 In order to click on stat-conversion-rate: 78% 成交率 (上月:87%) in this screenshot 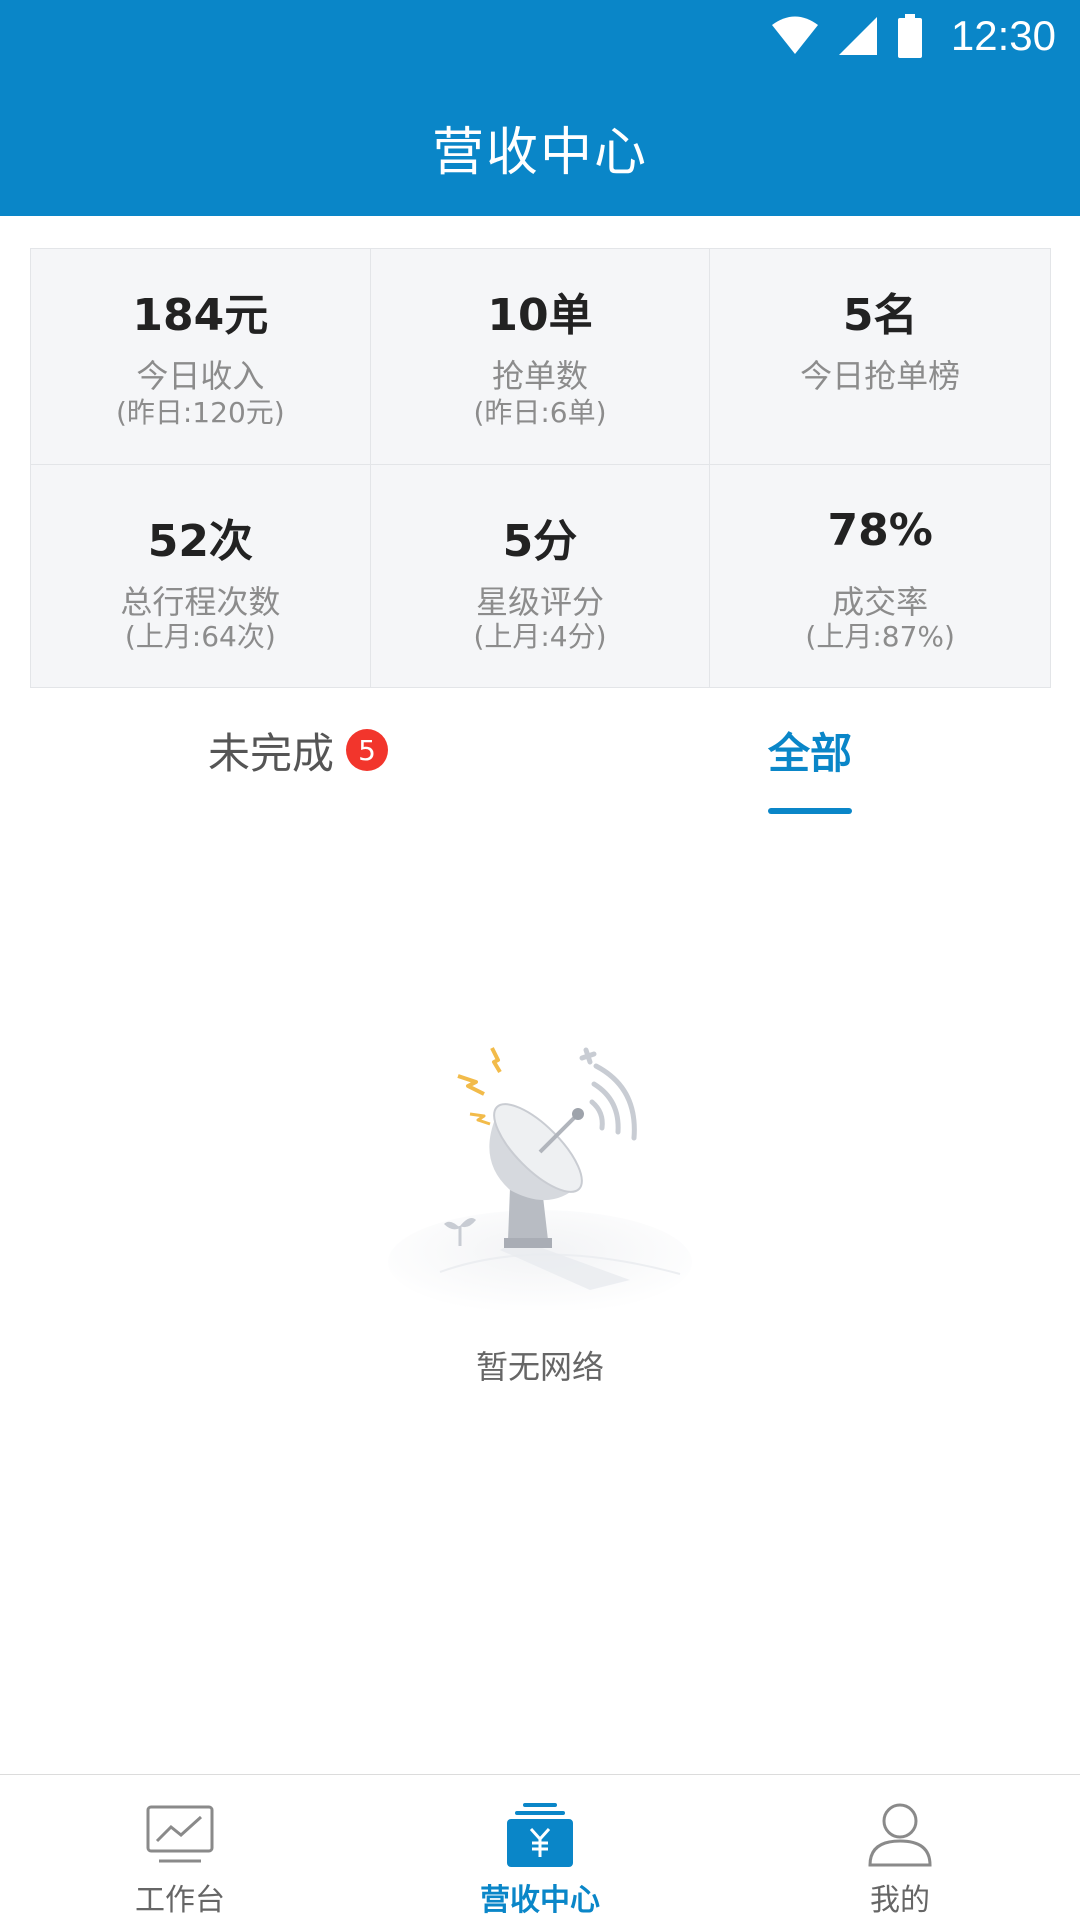, I will do `click(880, 576)`.